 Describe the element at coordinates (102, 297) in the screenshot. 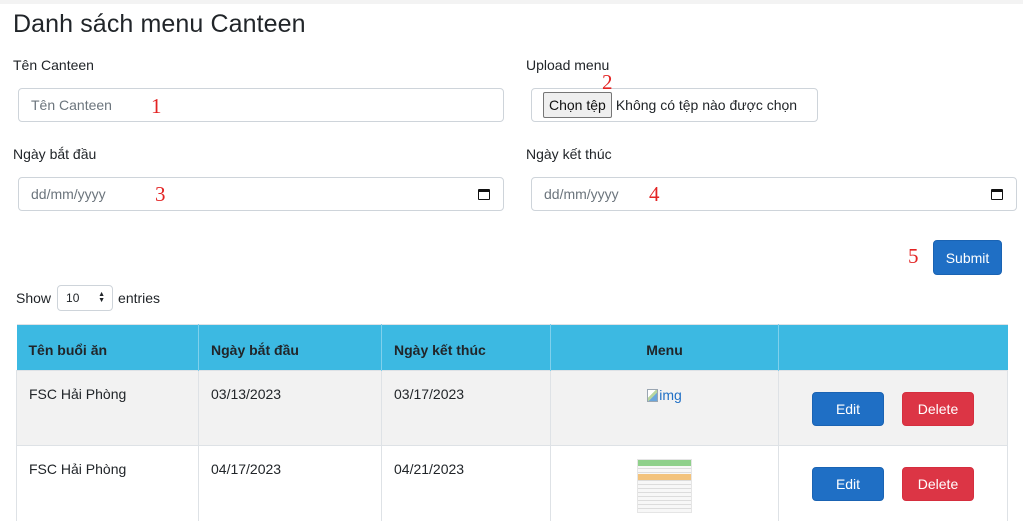

I see `select-arrows-icon: ▲ ▼` at that location.